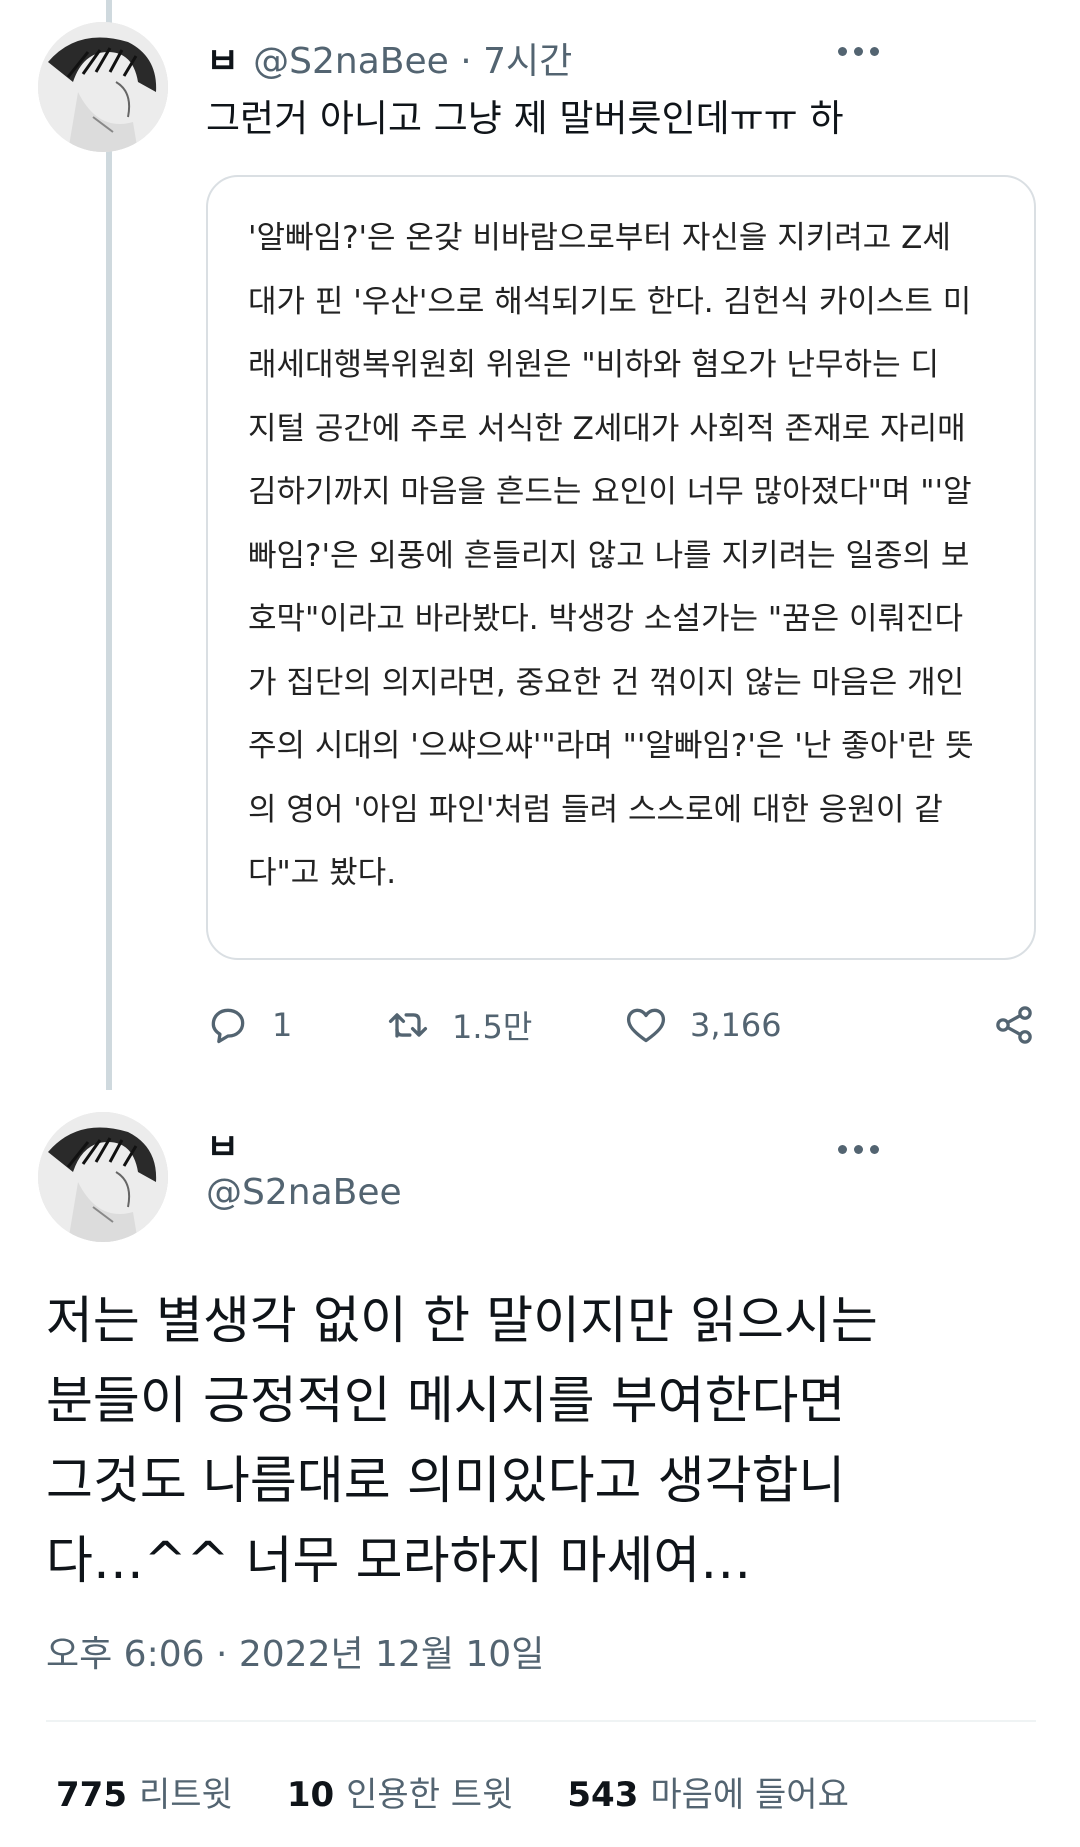 The image size is (1080, 1847). I want to click on quote-line: '알빠임?'은 온갖 비바람으로부터 자신을 지키려고 Z세, so click(599, 238).